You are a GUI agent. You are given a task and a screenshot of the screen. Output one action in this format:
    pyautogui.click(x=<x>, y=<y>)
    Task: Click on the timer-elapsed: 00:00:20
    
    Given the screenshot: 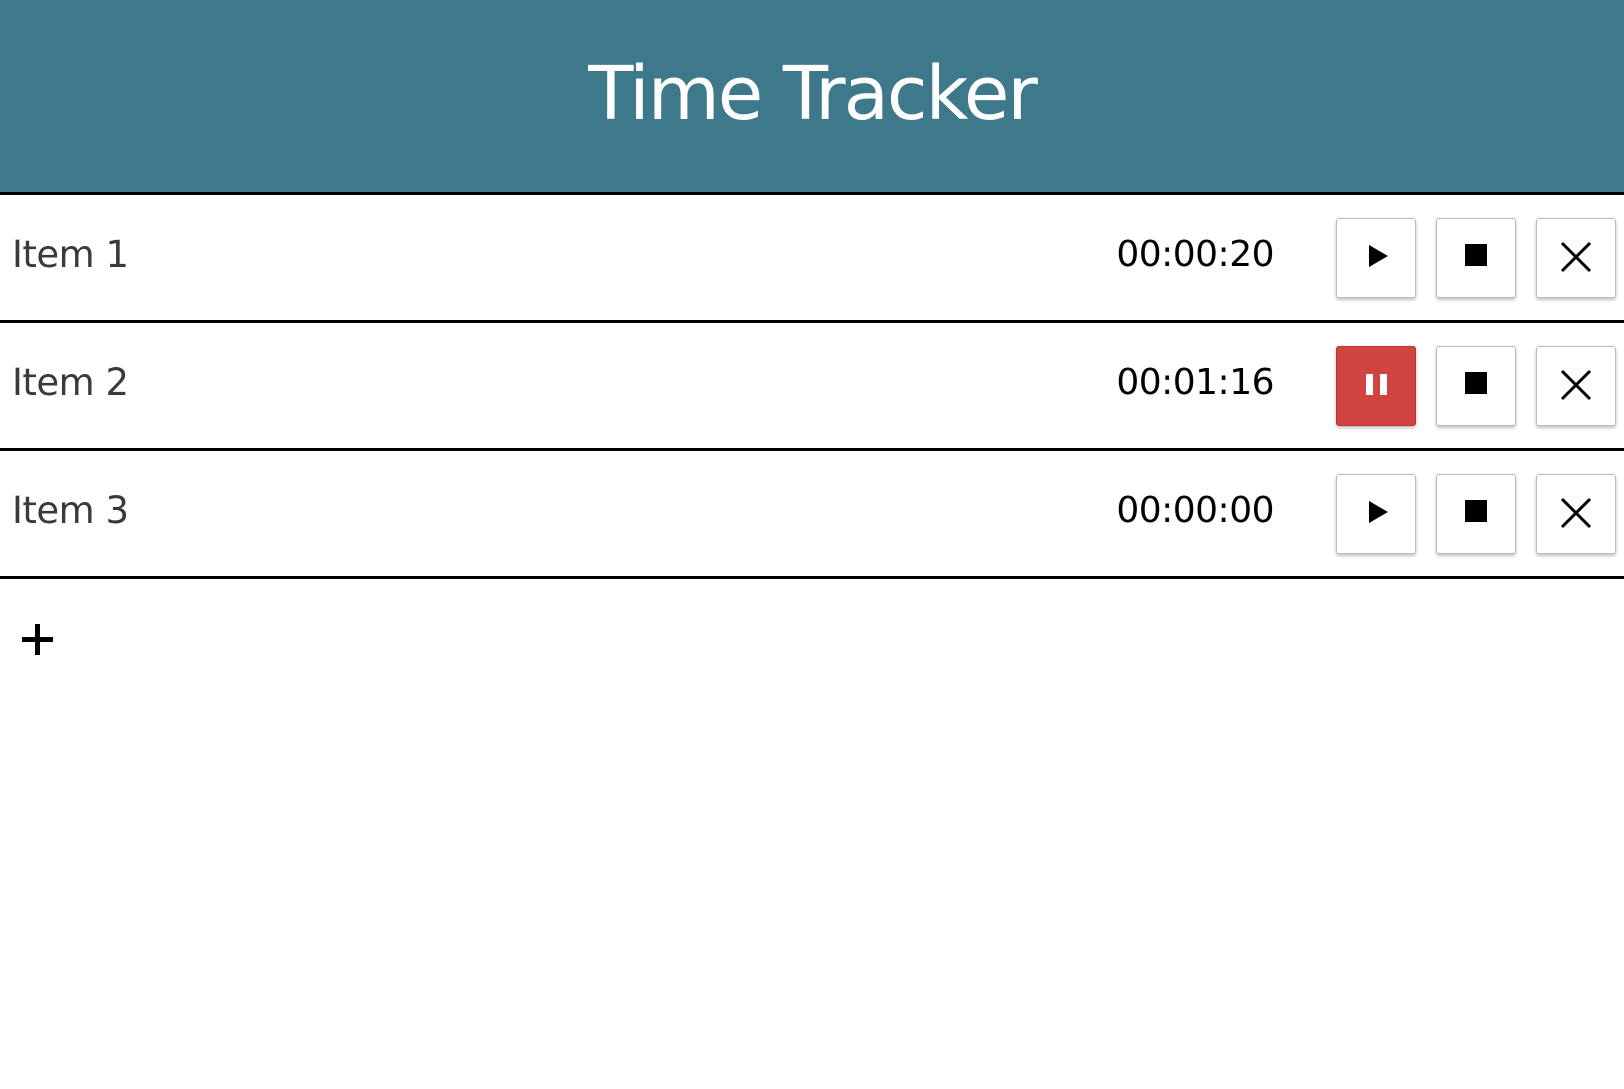 What is the action you would take?
    pyautogui.click(x=1195, y=254)
    